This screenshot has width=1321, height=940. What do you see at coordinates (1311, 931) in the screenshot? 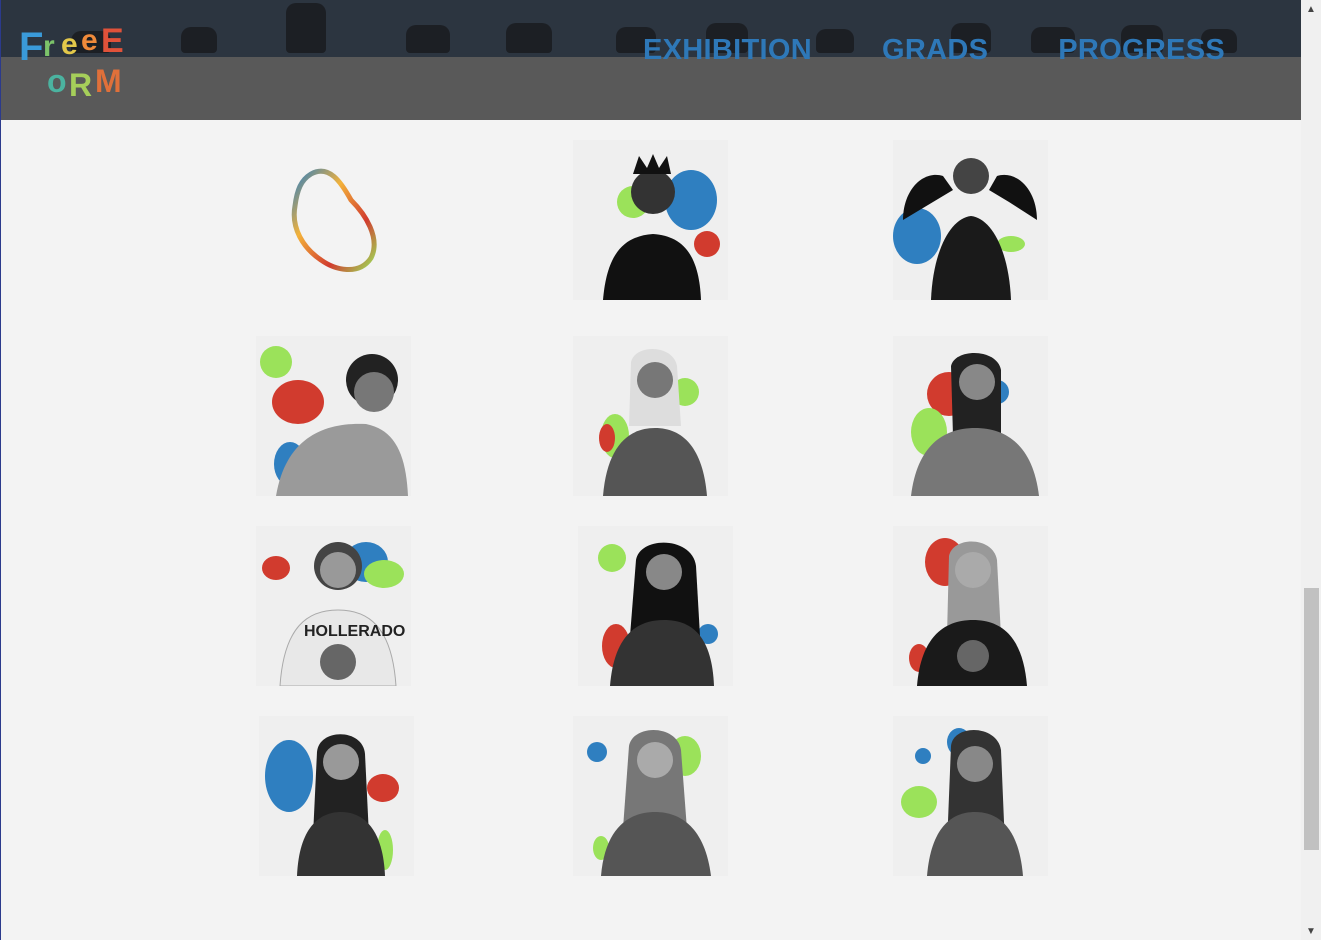
I see `scroll-down-arrow-icon: ▼` at bounding box center [1311, 931].